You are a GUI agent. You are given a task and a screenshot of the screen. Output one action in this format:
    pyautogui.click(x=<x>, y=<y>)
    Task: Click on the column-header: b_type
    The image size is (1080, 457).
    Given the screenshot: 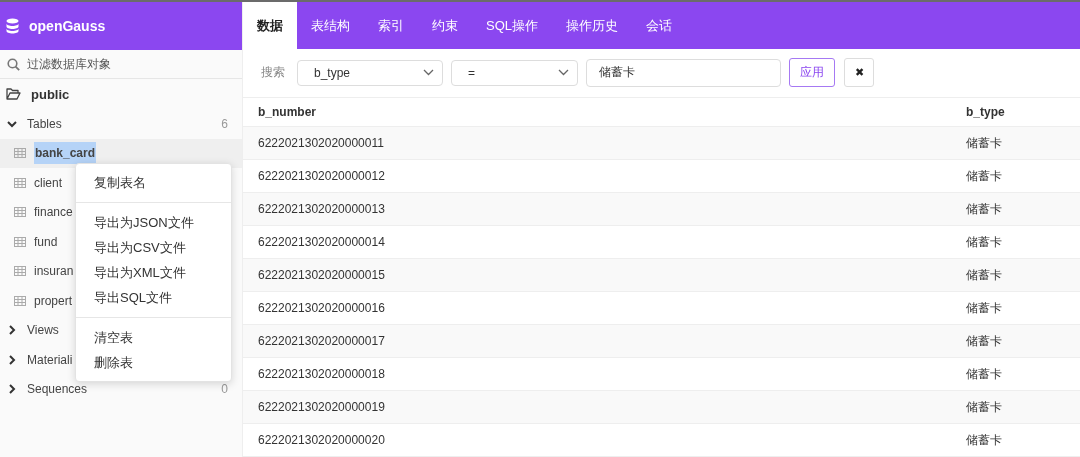 What is the action you would take?
    pyautogui.click(x=986, y=111)
    